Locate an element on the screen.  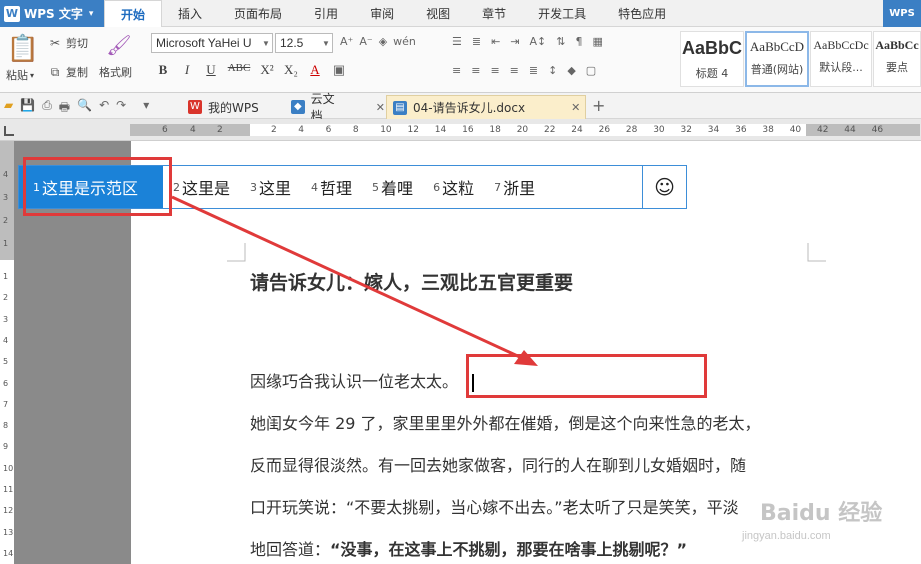
numbered-list-icon: ≣ is located at coordinates (476, 41).